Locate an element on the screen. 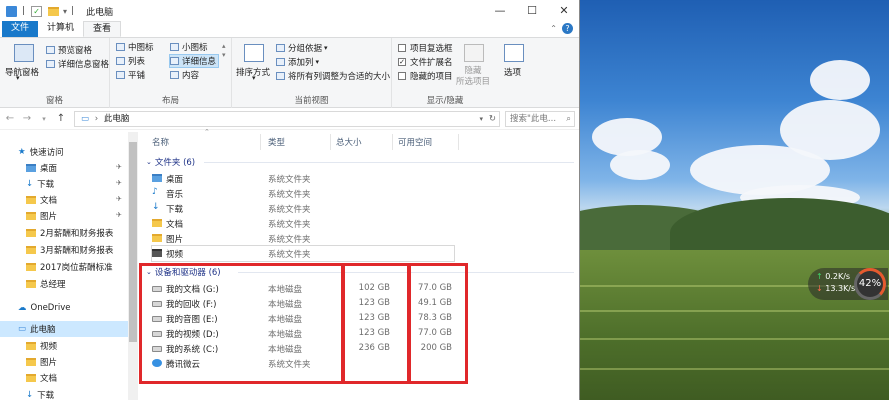  navigation-pane-dropdown-icon: ▾ is located at coordinates (18, 78).